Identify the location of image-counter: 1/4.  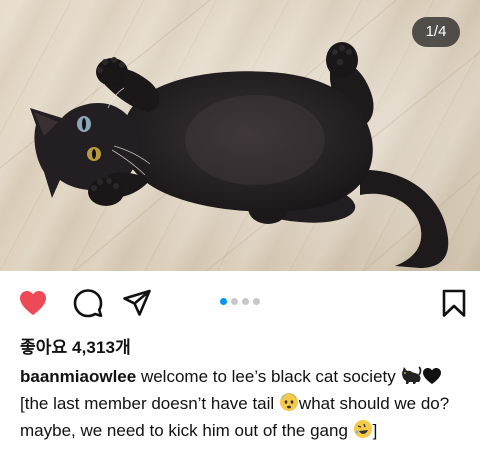
(436, 32).